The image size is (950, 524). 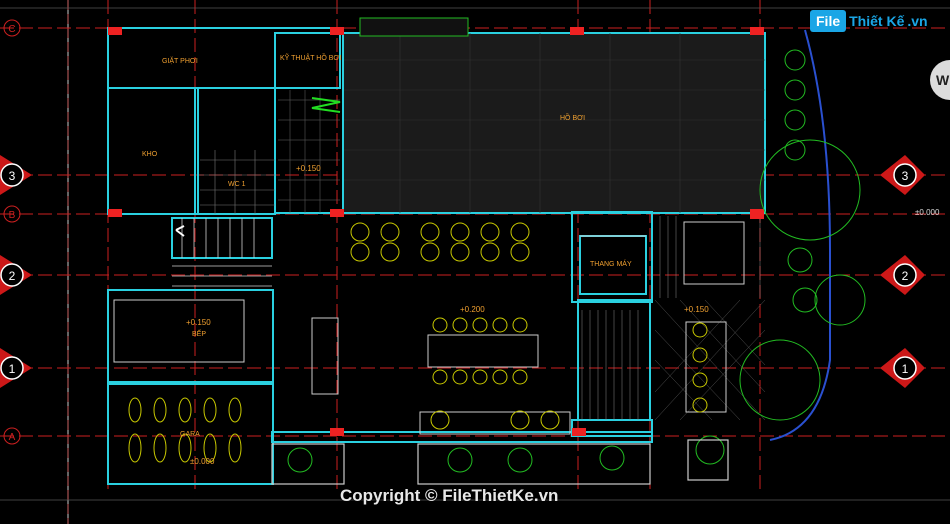 What do you see at coordinates (449, 495) in the screenshot?
I see `copyright-watermark: Copyright © FileThietKe.vn` at bounding box center [449, 495].